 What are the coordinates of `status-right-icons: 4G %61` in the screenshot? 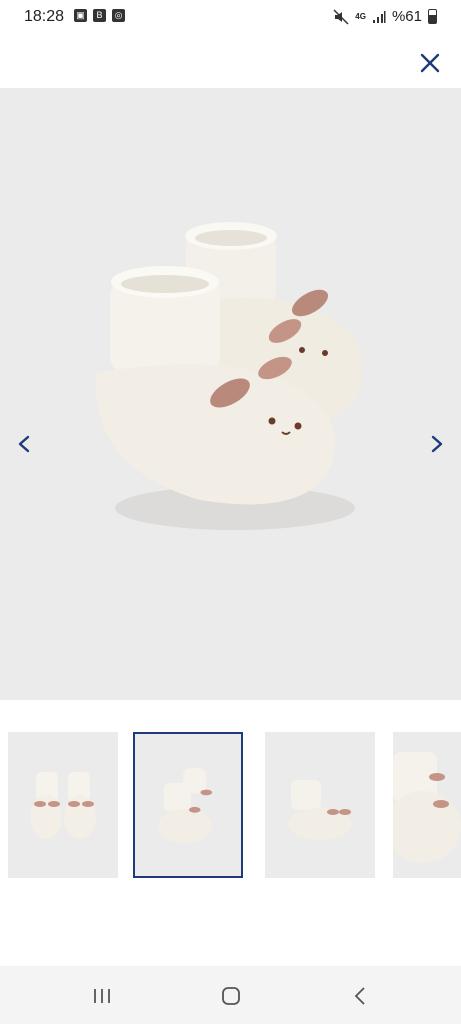 It's located at (385, 16).